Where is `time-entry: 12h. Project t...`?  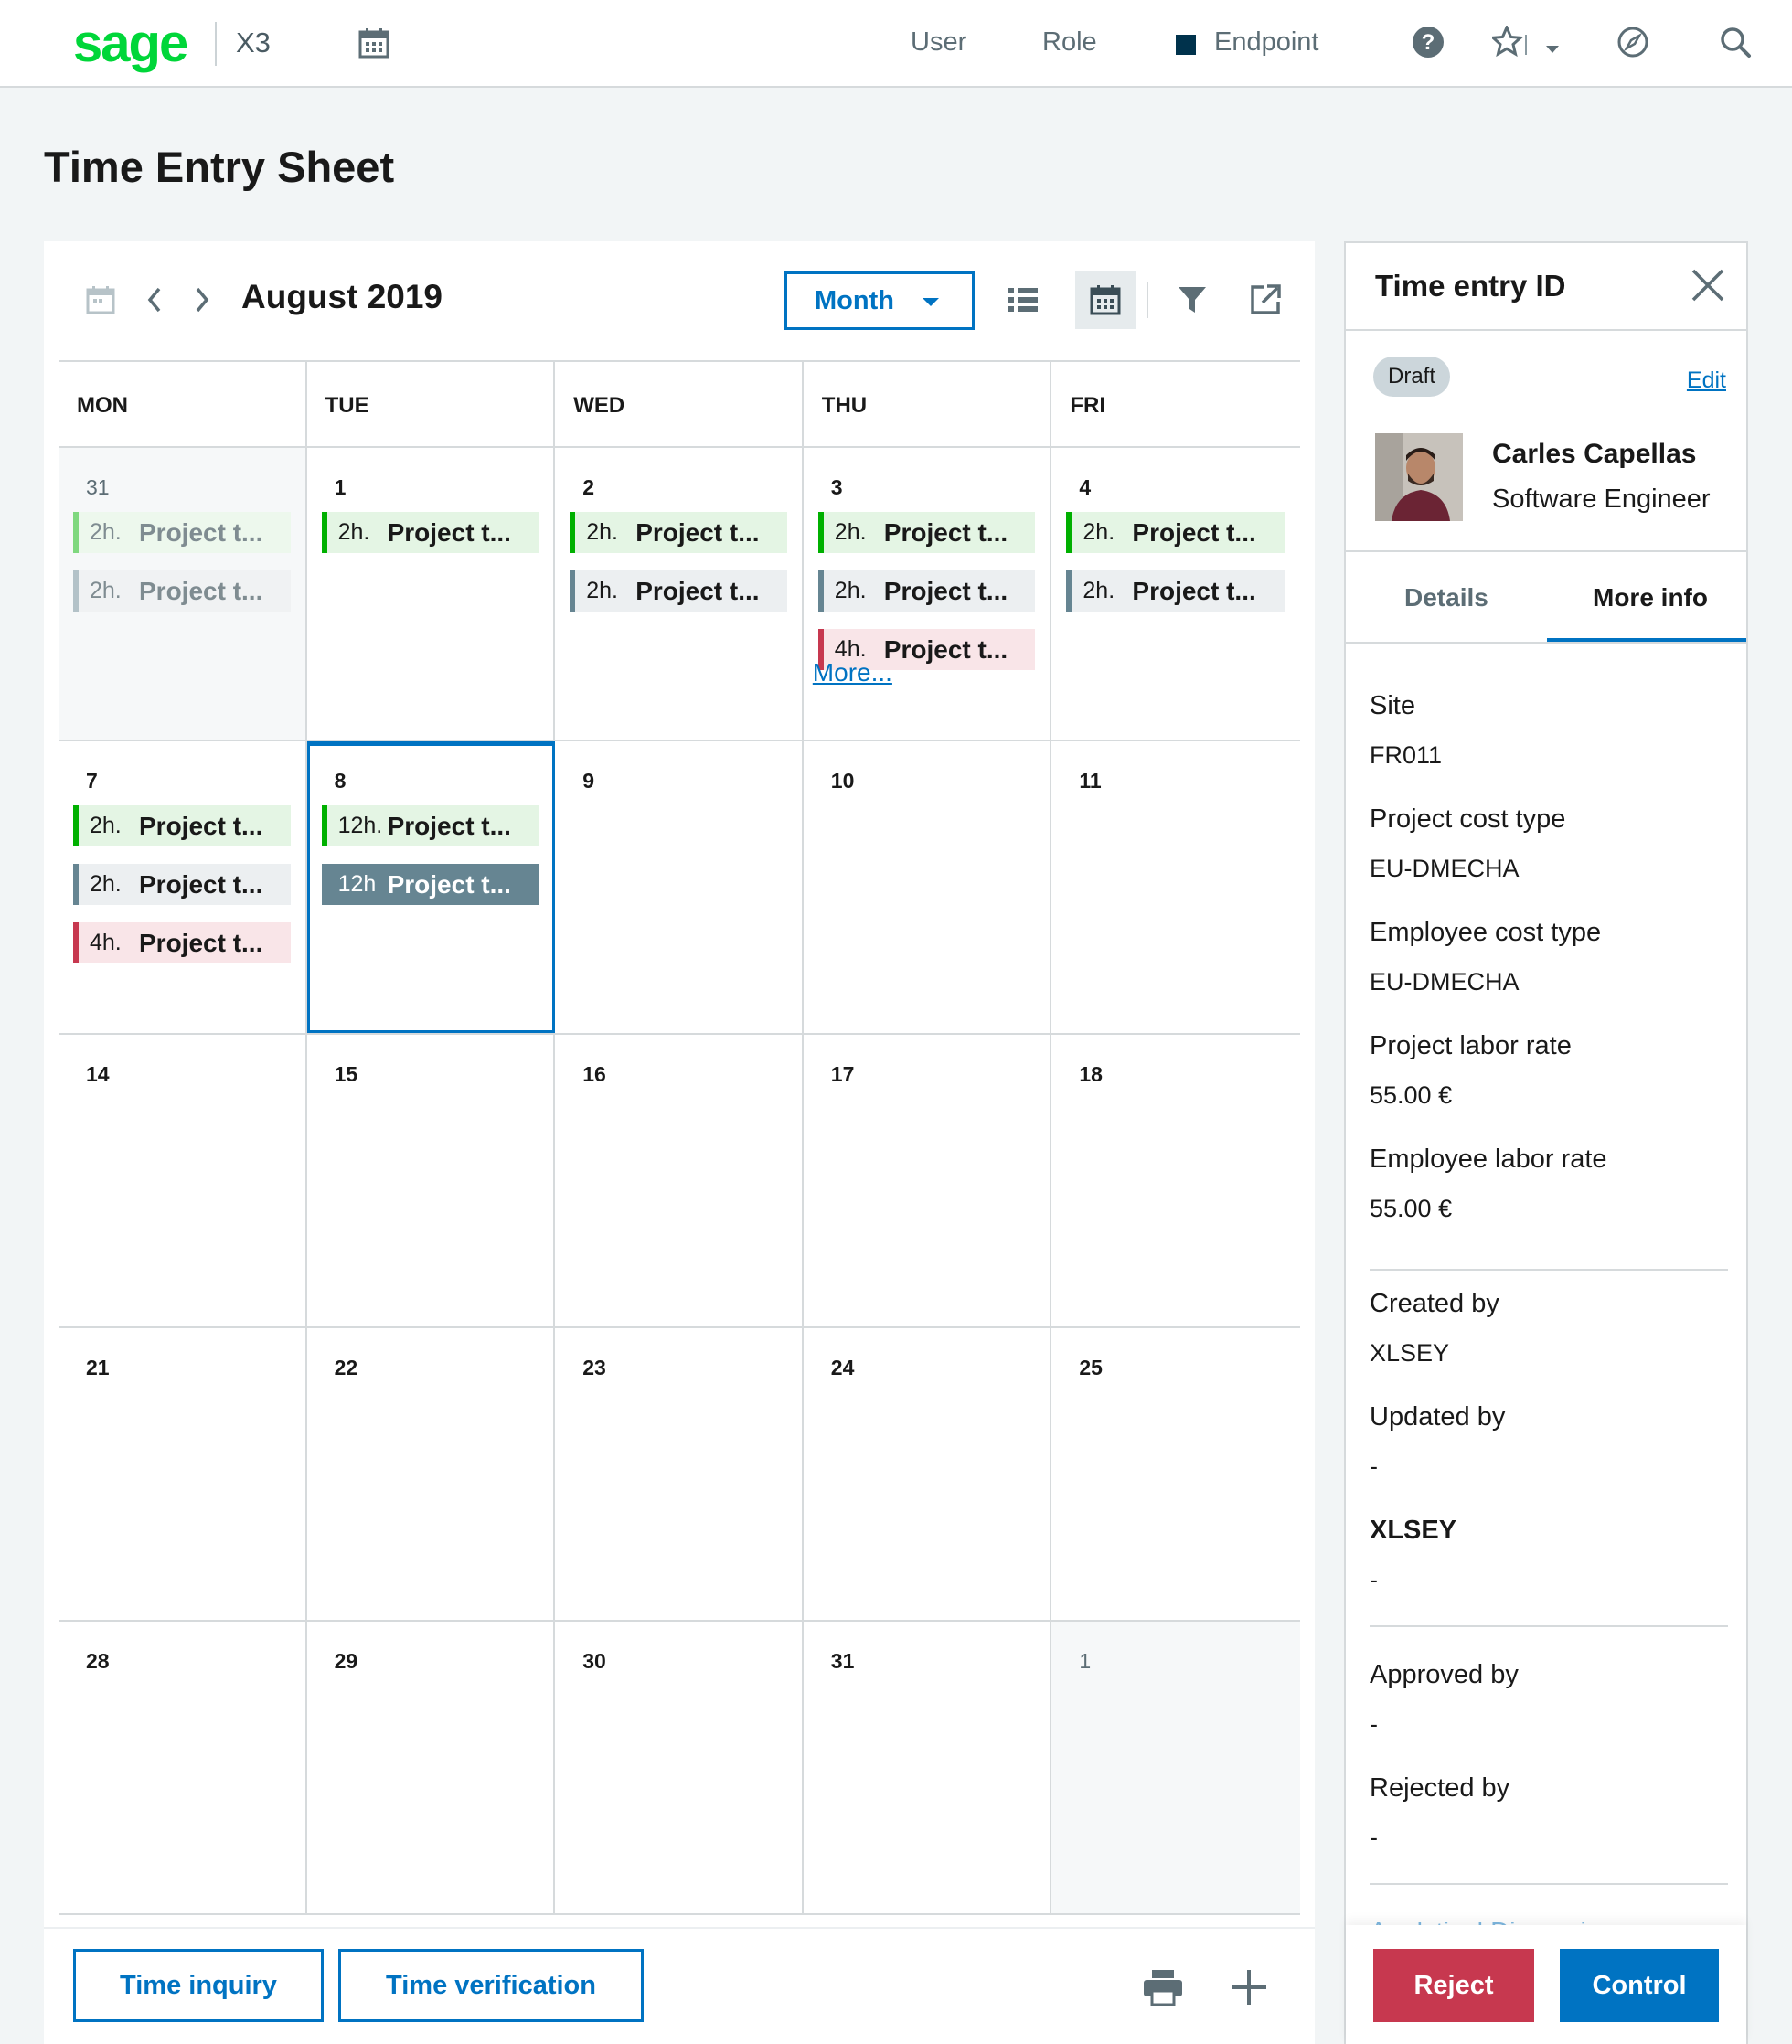
time-entry: 12h. Project t... is located at coordinates (430, 825).